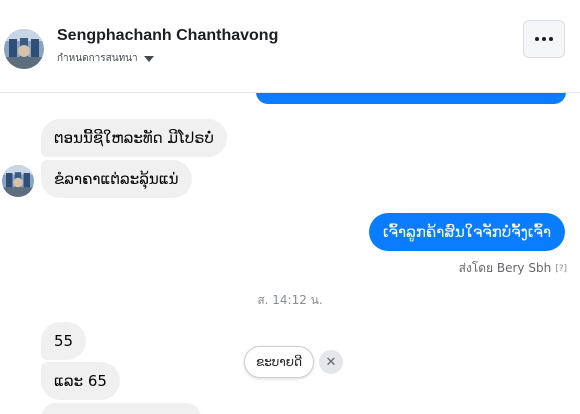 The height and width of the screenshot is (414, 580). I want to click on message-timestamp: ส. 14:12 น., so click(290, 300).